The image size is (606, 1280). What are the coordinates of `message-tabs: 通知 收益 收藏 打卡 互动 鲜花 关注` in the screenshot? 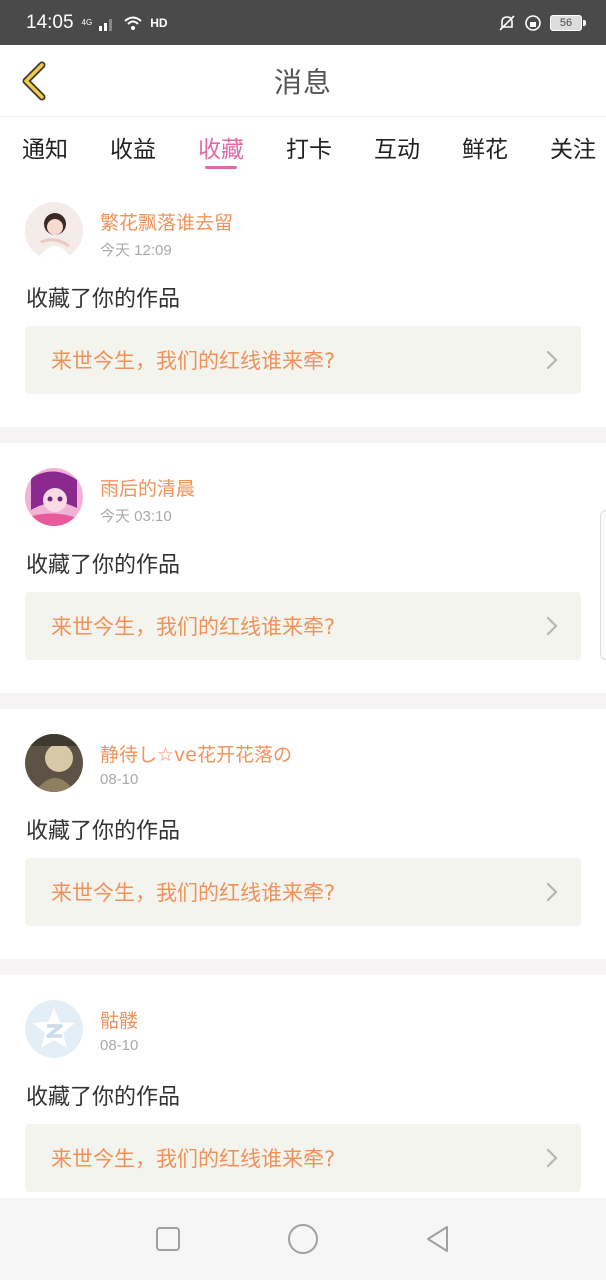 It's located at (303, 147).